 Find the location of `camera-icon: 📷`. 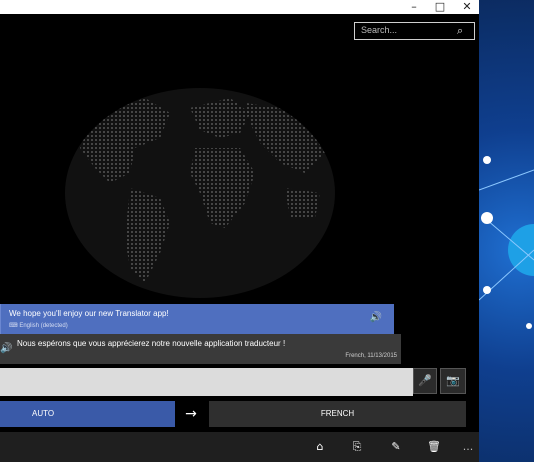

camera-icon: 📷 is located at coordinates (453, 381).